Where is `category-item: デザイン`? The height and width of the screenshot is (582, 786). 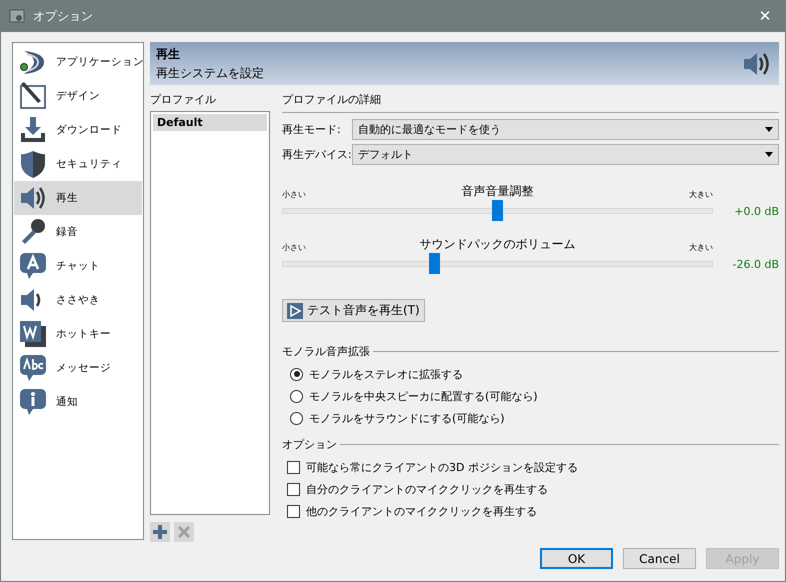 category-item: デザイン is located at coordinates (78, 96).